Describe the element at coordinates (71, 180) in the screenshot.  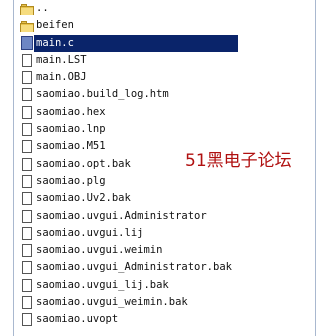
I see `file-name: saomiao.plg` at that location.